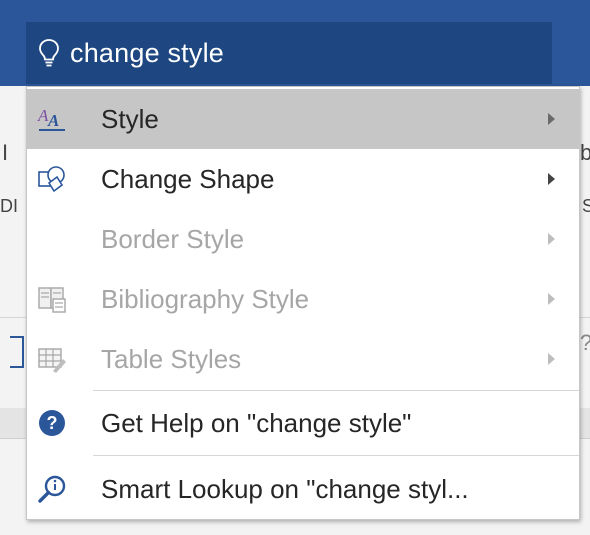 This screenshot has height=535, width=590. What do you see at coordinates (147, 53) in the screenshot?
I see `search-input: change style` at bounding box center [147, 53].